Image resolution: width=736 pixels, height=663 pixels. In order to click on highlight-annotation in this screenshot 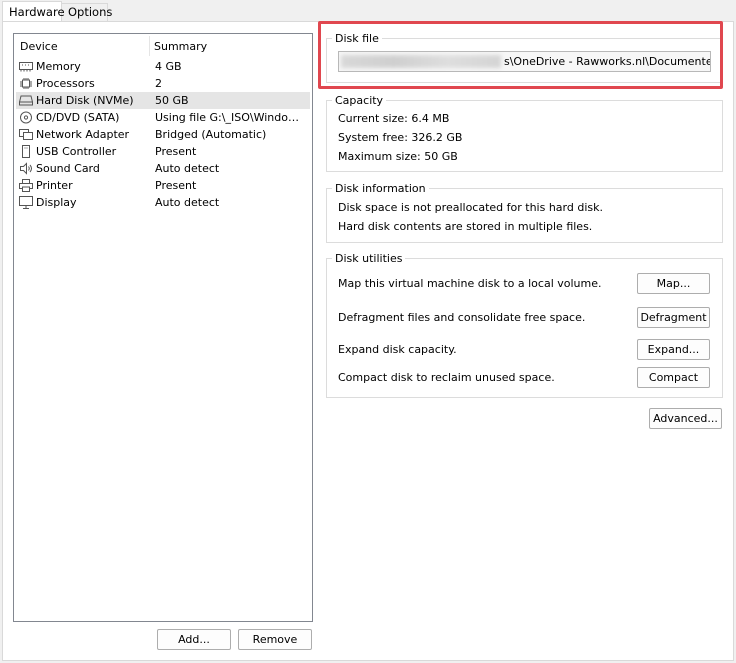, I will do `click(520, 55)`.